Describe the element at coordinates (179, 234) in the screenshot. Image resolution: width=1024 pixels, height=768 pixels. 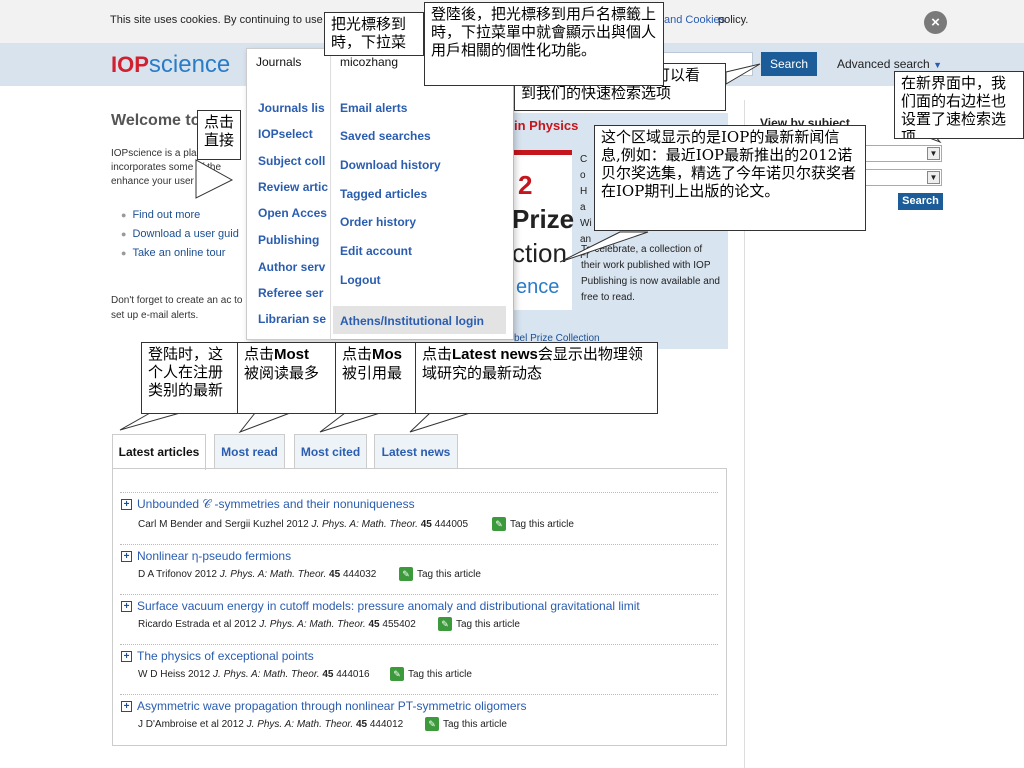
I see `user-guide-link: Download a user guid` at that location.